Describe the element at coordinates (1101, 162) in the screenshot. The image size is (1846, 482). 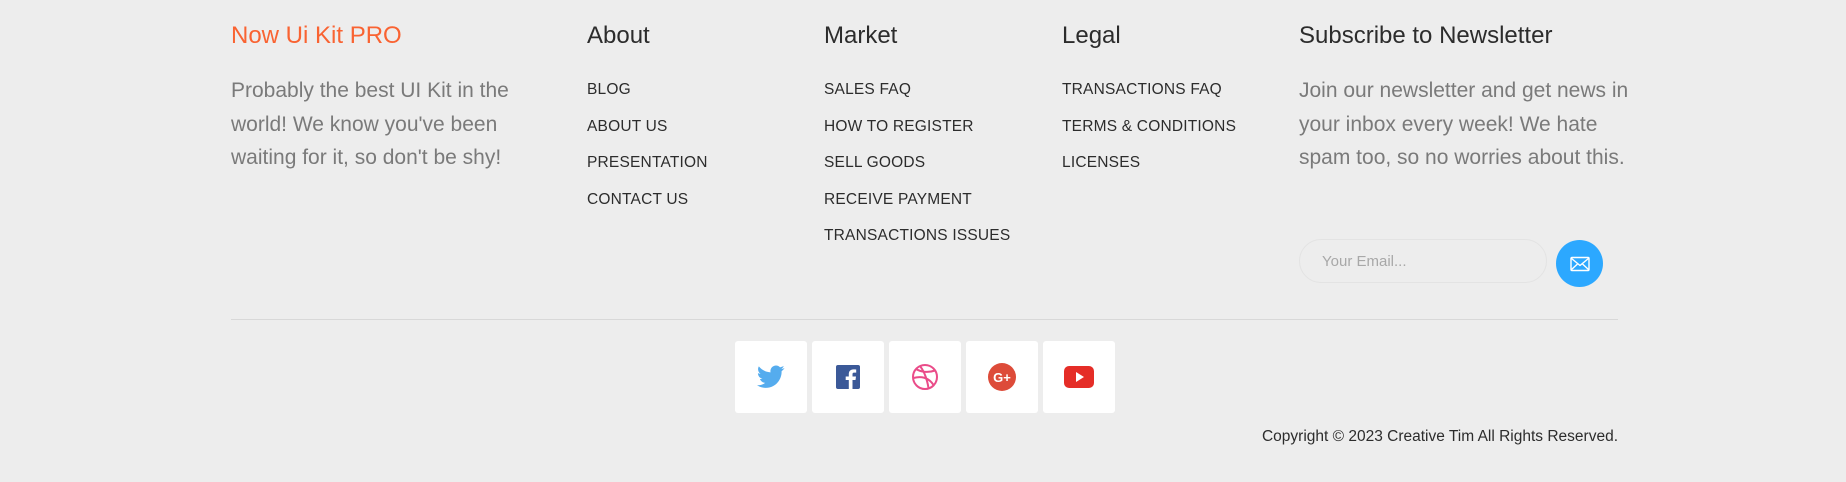
I see `legal-link-licenses: LICENSES` at that location.